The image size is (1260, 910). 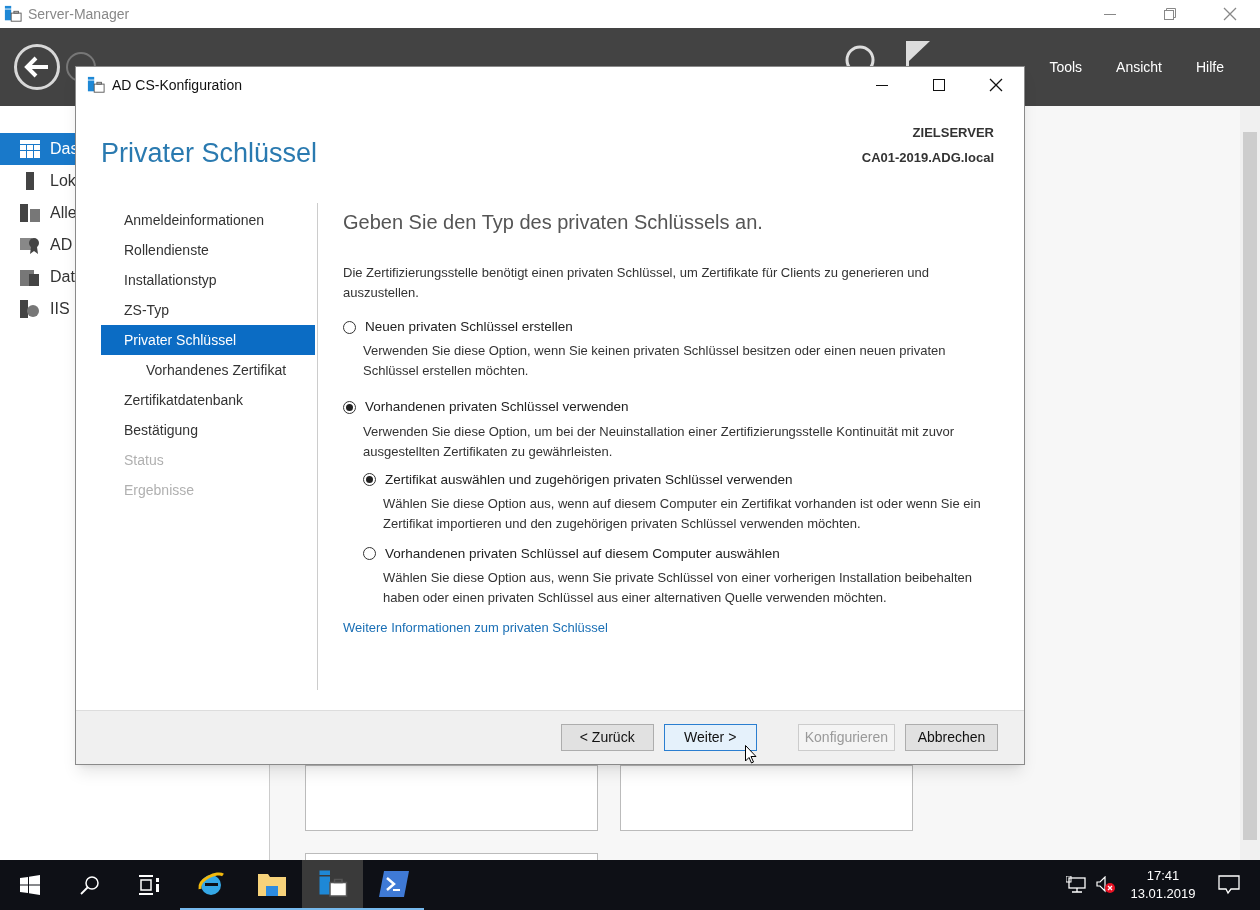 I want to click on option-label: Vorhandenen privaten Schlüssel verwenden, so click(x=497, y=407).